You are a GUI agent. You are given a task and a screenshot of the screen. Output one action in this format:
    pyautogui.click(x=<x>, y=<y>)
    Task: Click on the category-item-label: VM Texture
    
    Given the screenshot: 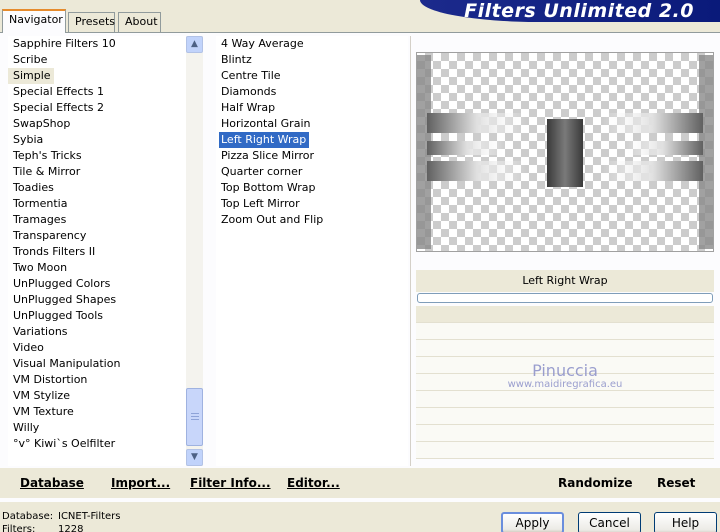 What is the action you would take?
    pyautogui.click(x=43, y=411)
    